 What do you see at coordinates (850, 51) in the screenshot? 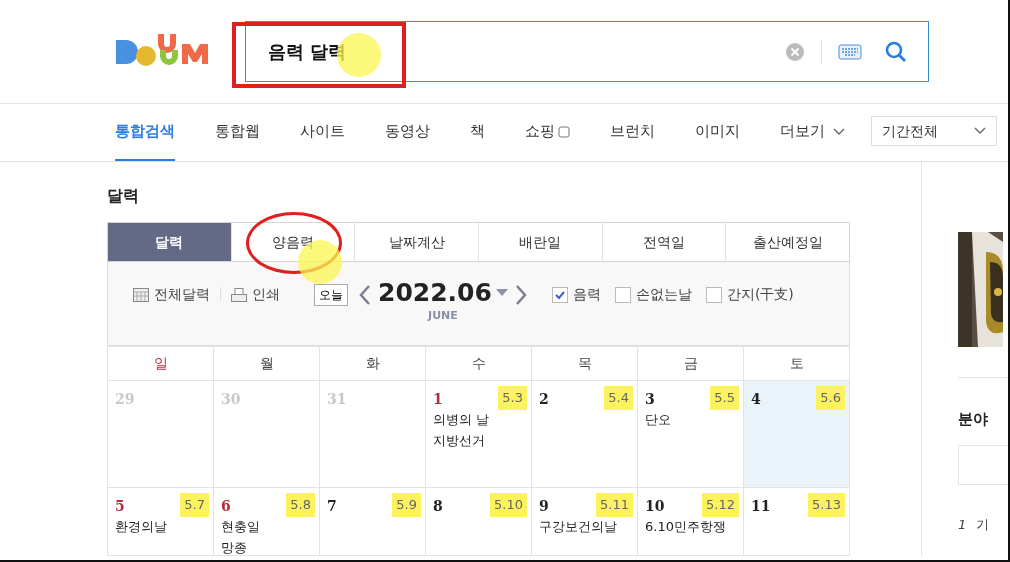
I see `keyboard-icon` at bounding box center [850, 51].